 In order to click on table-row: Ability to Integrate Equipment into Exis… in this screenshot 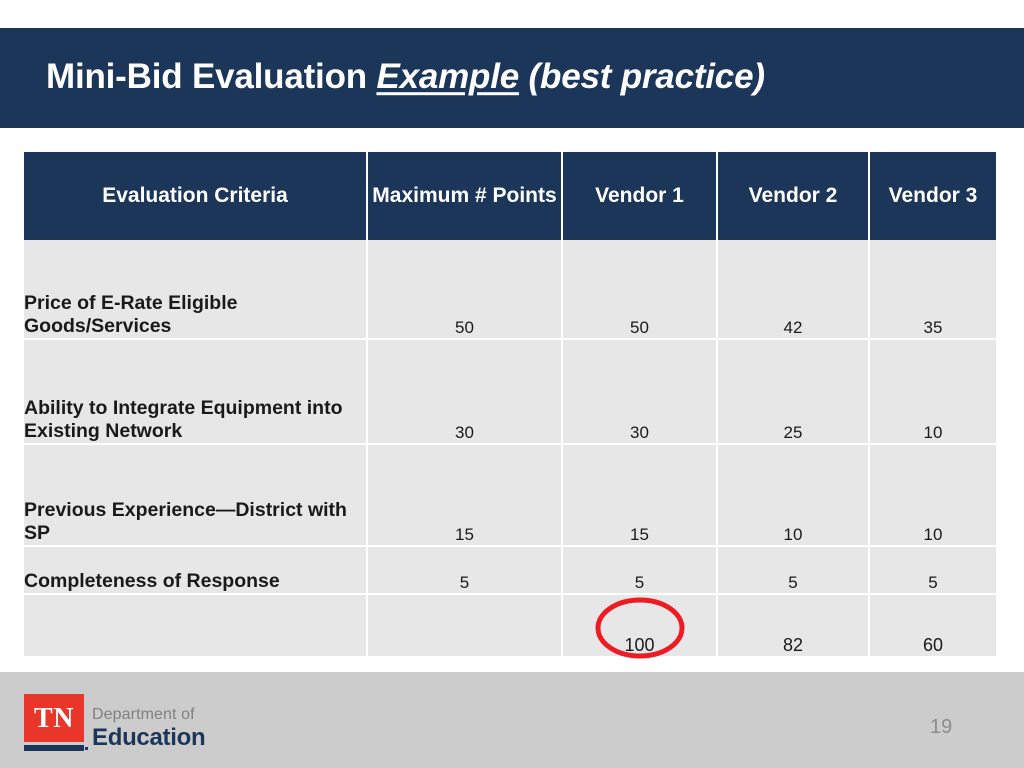, I will do `click(510, 392)`.